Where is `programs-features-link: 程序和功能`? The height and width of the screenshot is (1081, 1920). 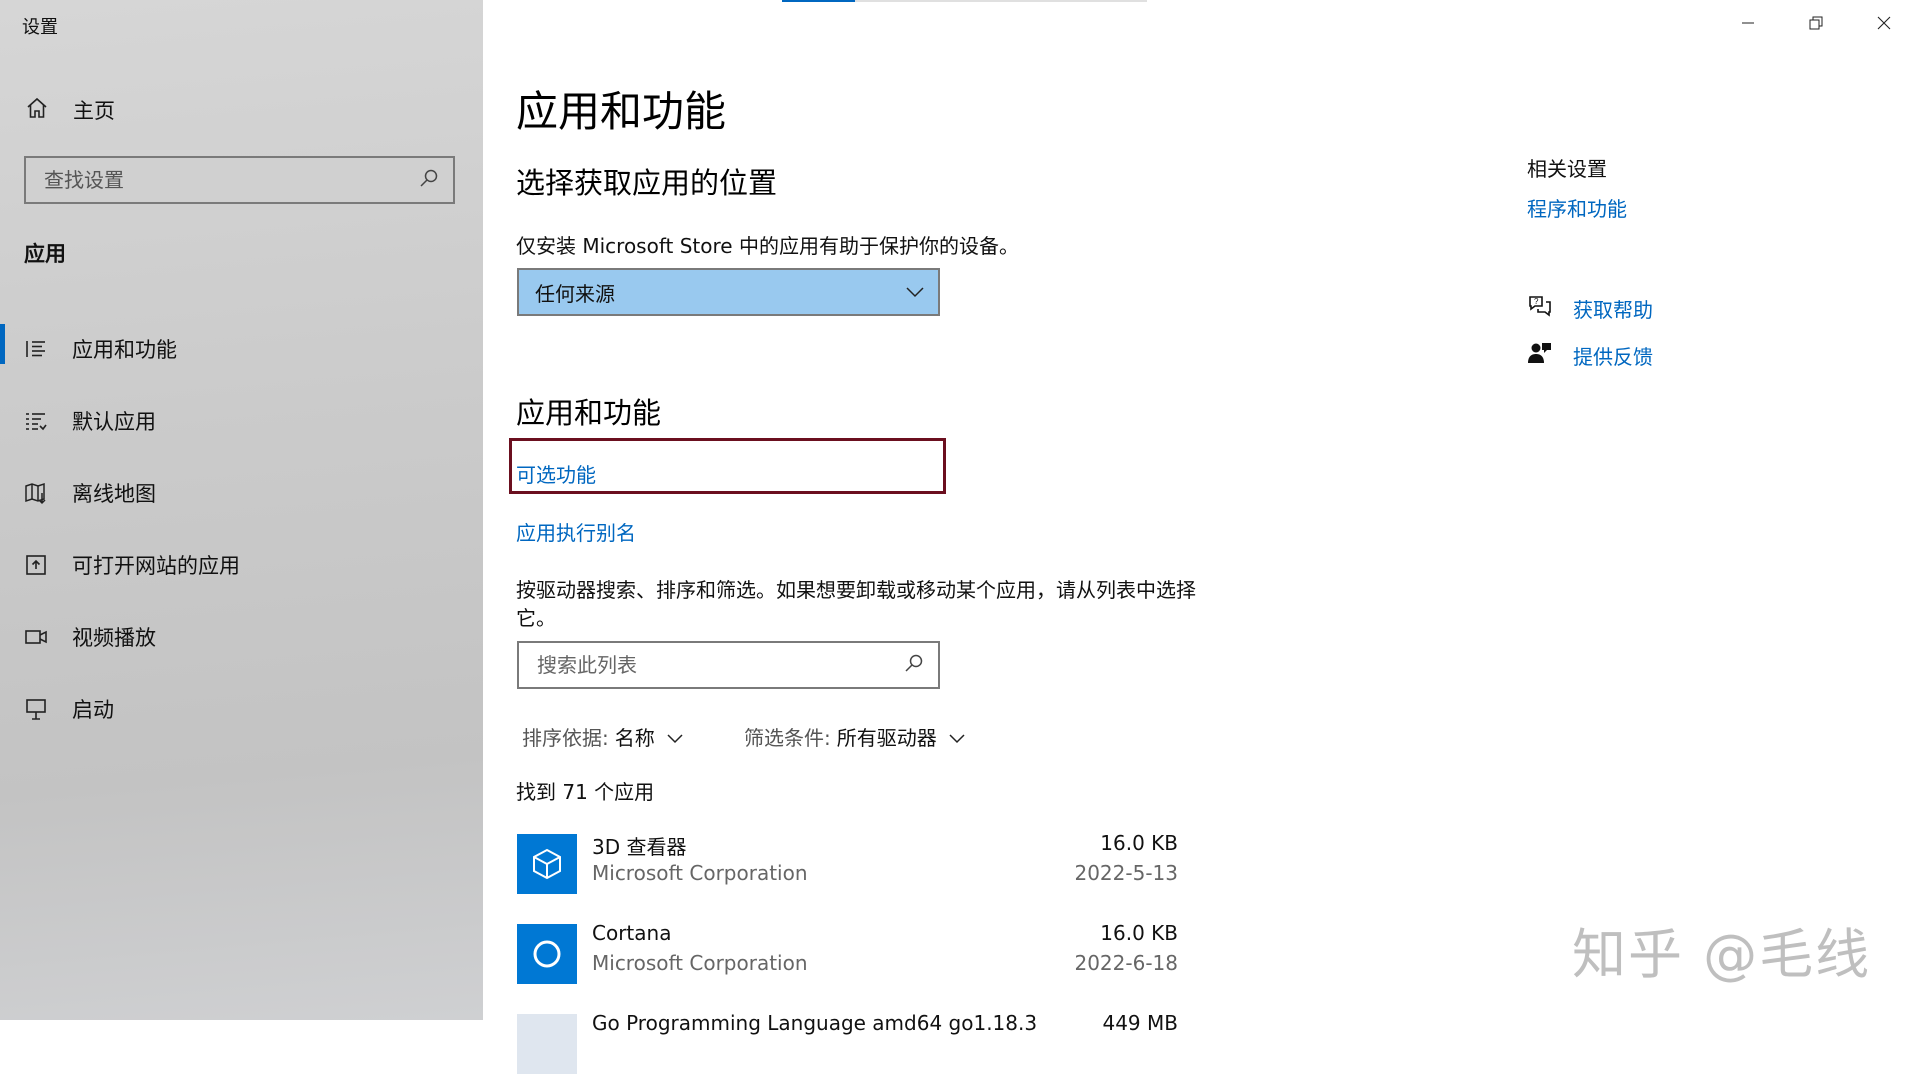
programs-features-link: 程序和功能 is located at coordinates (1577, 207).